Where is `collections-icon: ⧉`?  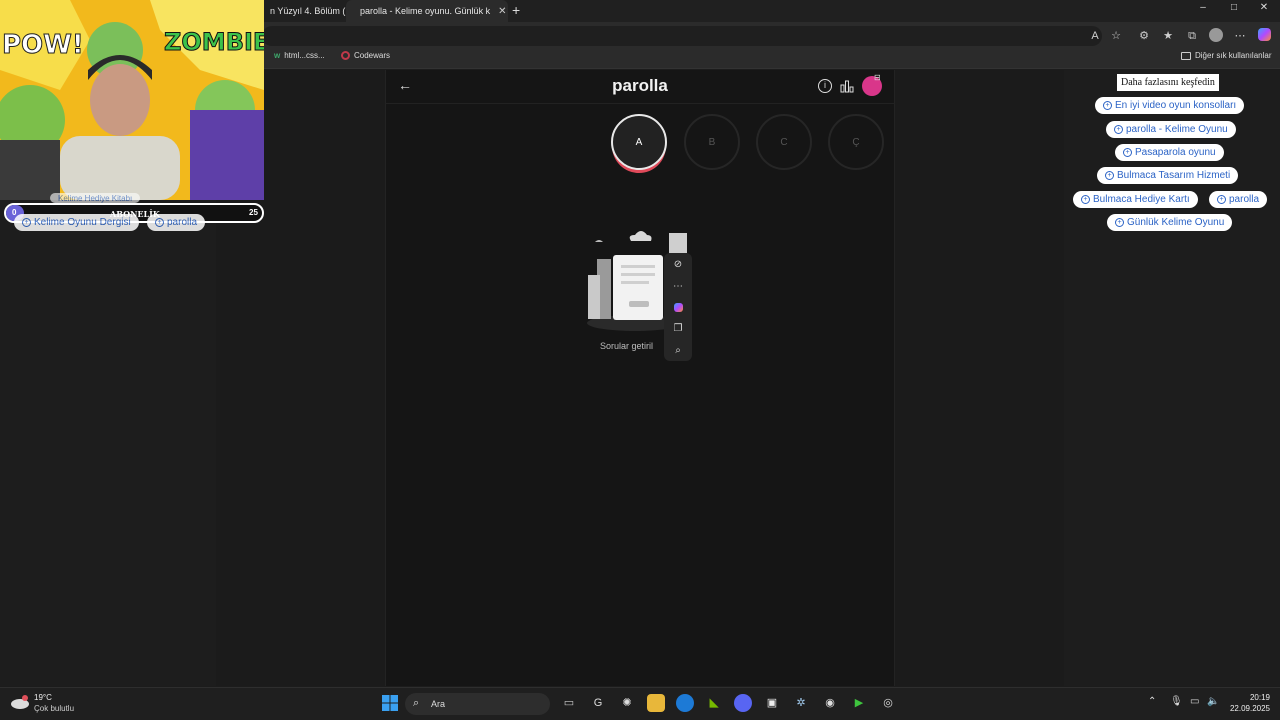
collections-icon: ⧉ is located at coordinates (1192, 36).